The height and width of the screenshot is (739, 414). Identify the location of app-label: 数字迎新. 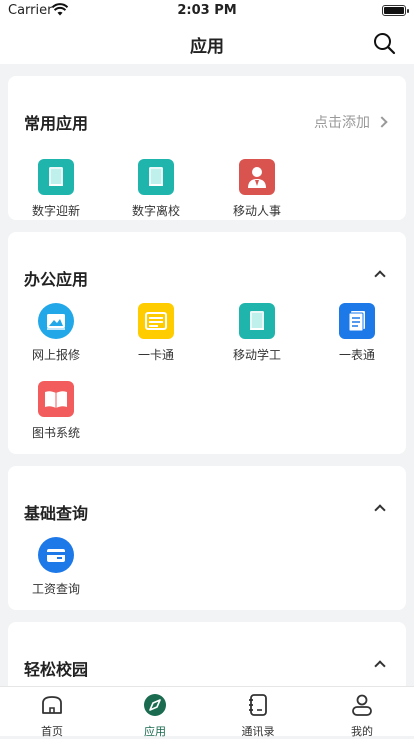
(56, 210).